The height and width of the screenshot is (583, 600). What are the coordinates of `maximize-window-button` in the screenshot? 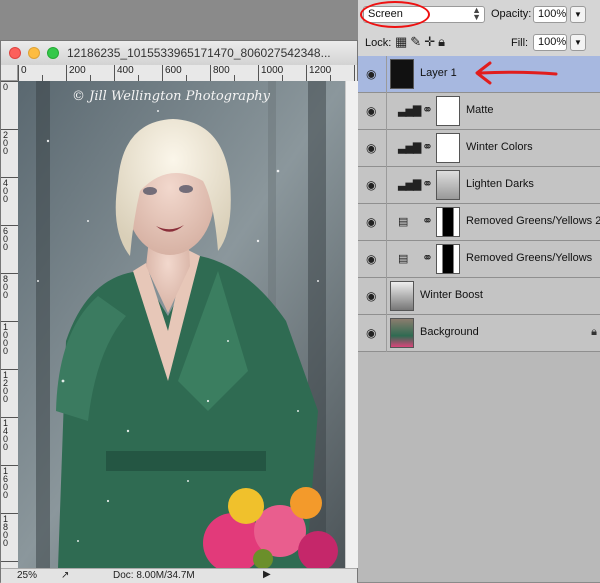 It's located at (53, 53).